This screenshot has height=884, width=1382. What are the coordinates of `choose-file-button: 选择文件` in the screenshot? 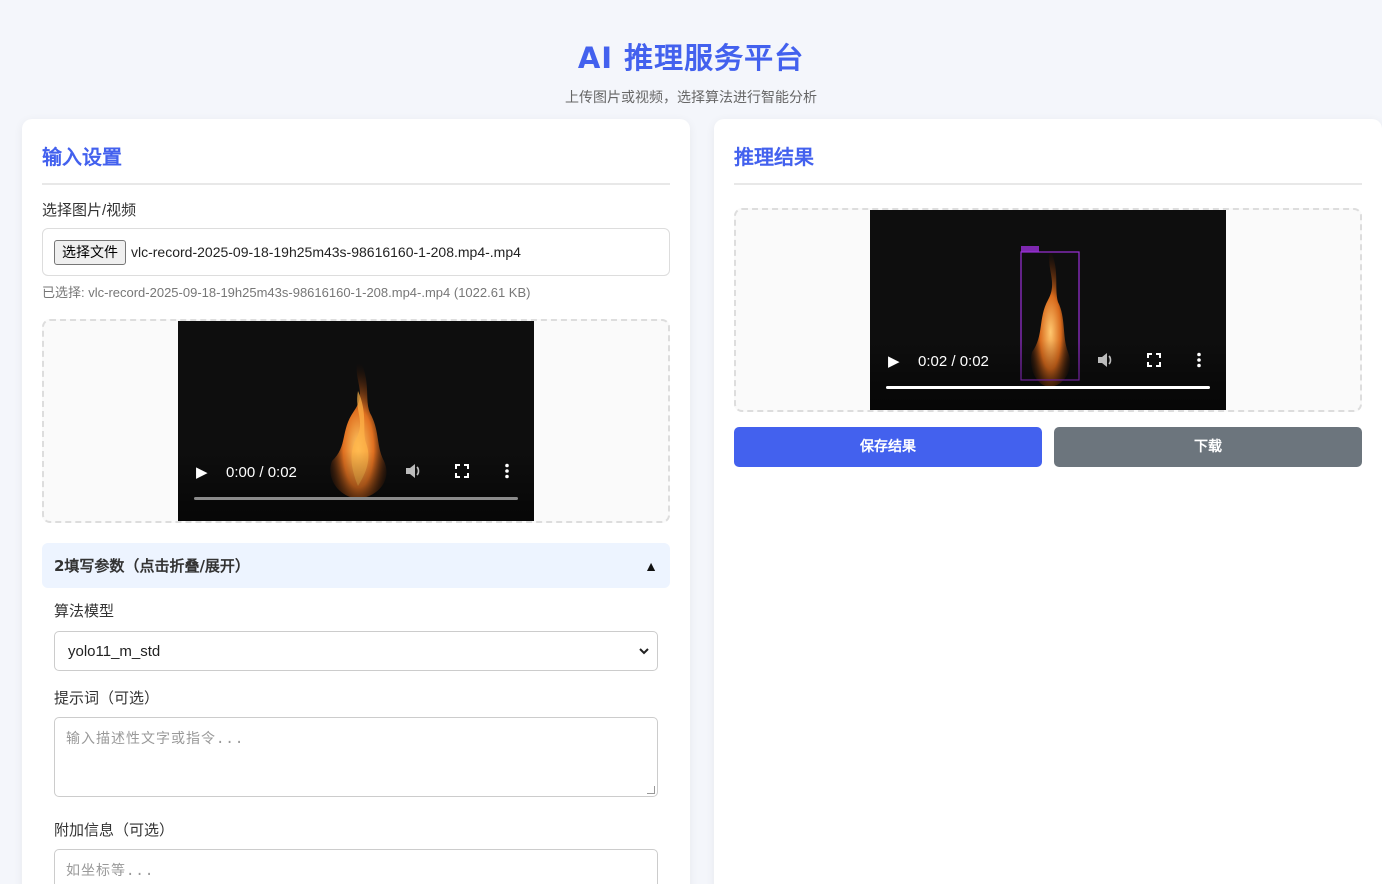 It's located at (90, 252).